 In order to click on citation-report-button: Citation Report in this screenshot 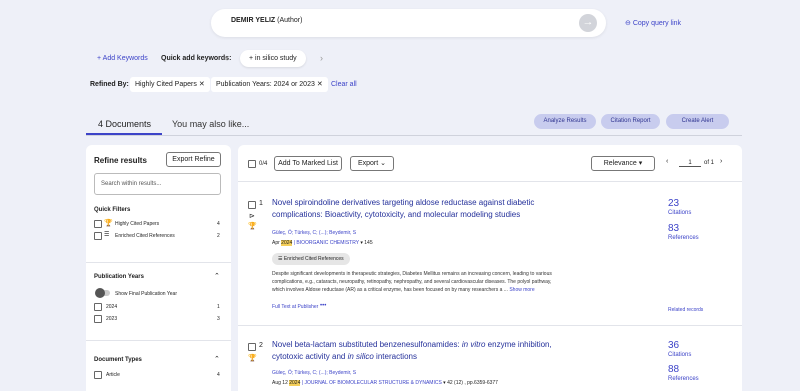, I will do `click(630, 121)`.